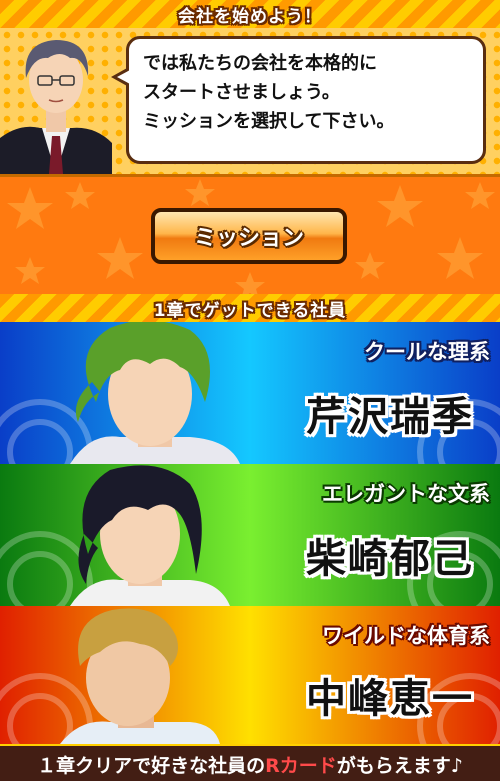 The width and height of the screenshot is (500, 781). What do you see at coordinates (269, 121) in the screenshot?
I see `dialog-line: ミッションを選択して下さい。` at bounding box center [269, 121].